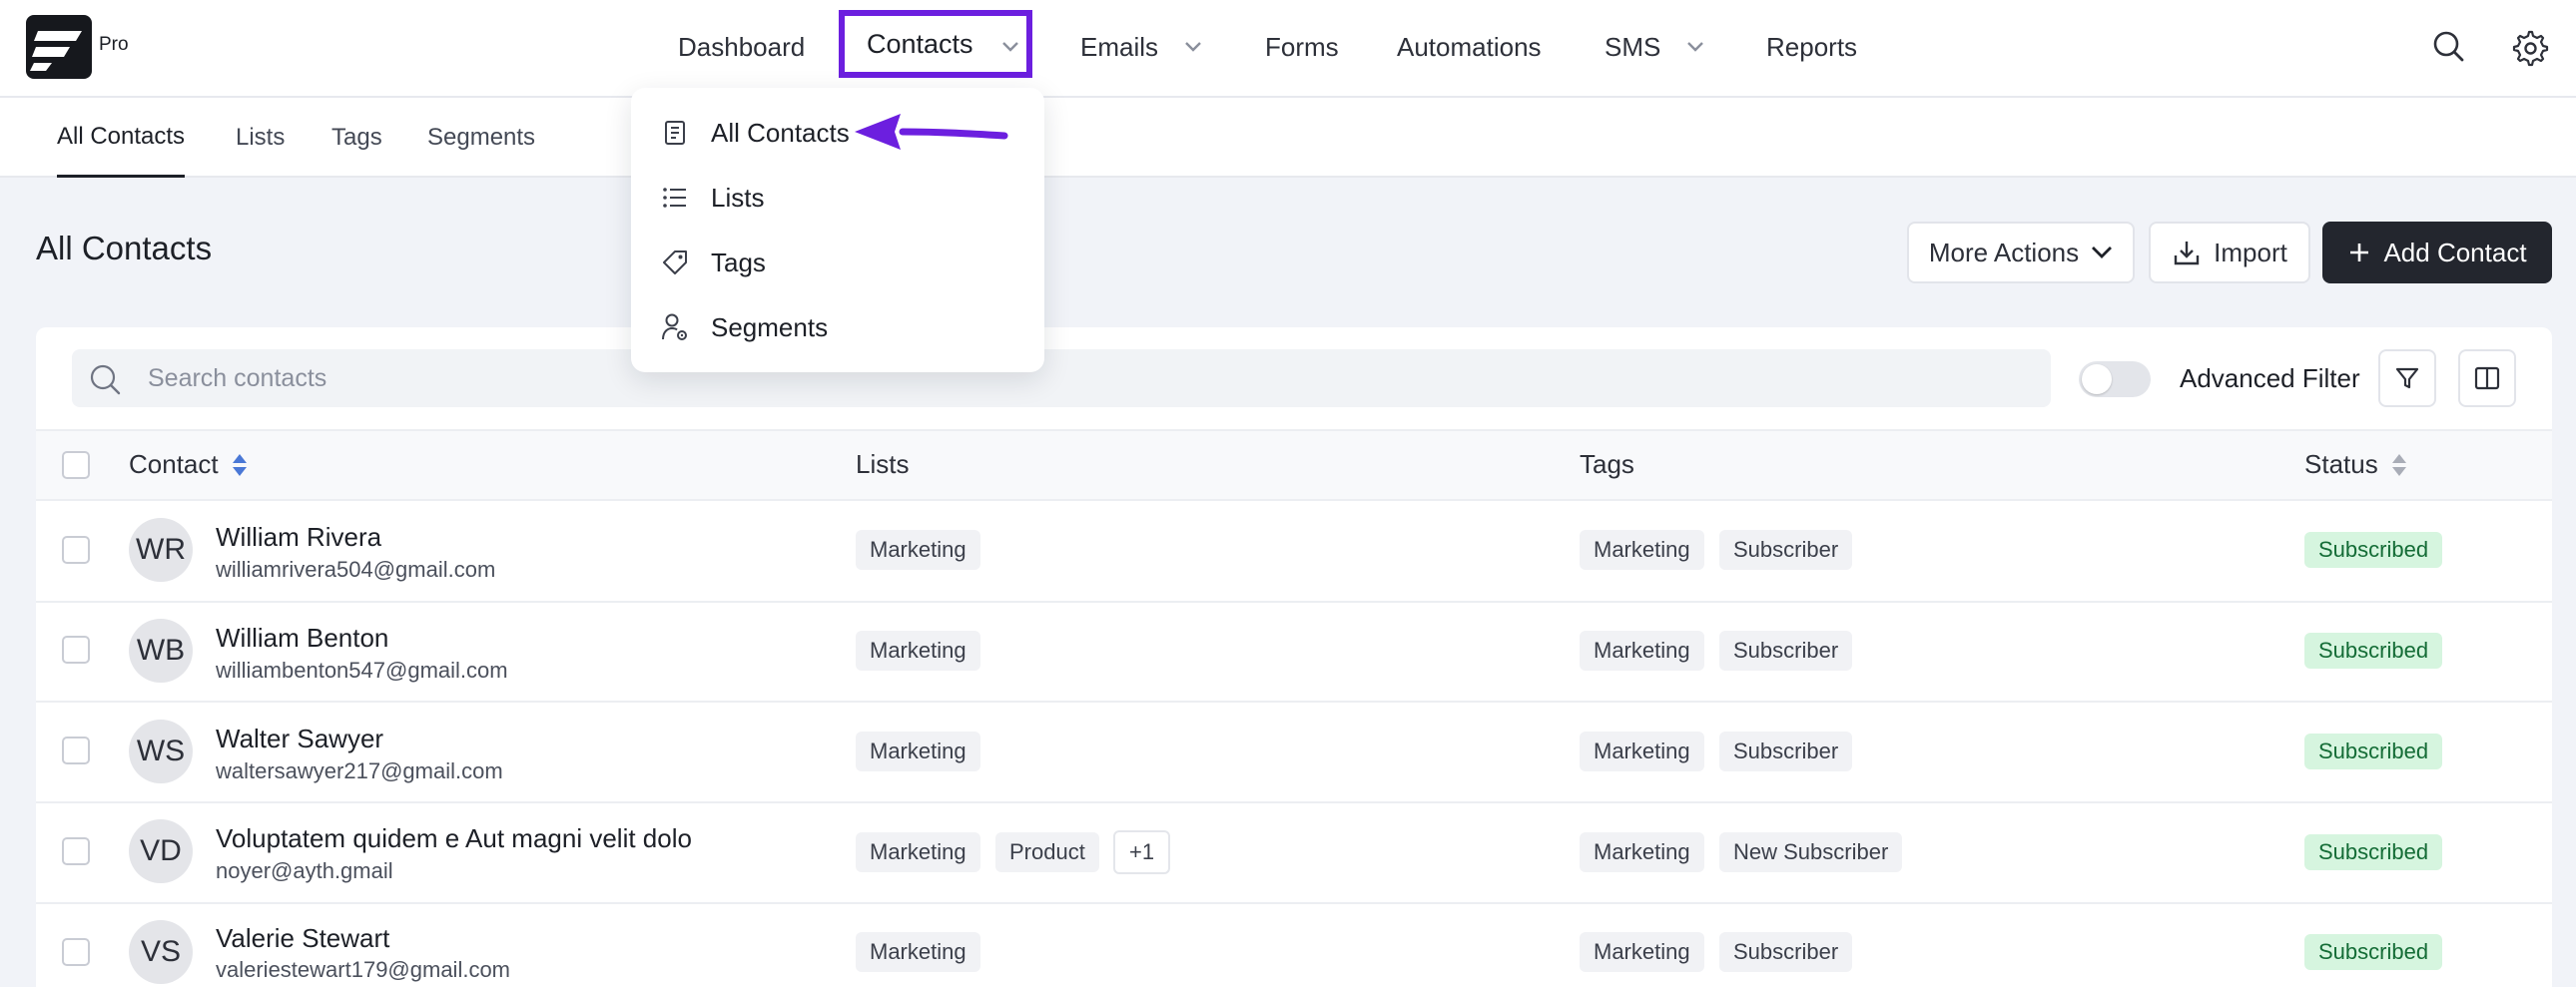 Image resolution: width=2576 pixels, height=987 pixels. What do you see at coordinates (1141, 47) in the screenshot?
I see `nav-emails: Emails` at bounding box center [1141, 47].